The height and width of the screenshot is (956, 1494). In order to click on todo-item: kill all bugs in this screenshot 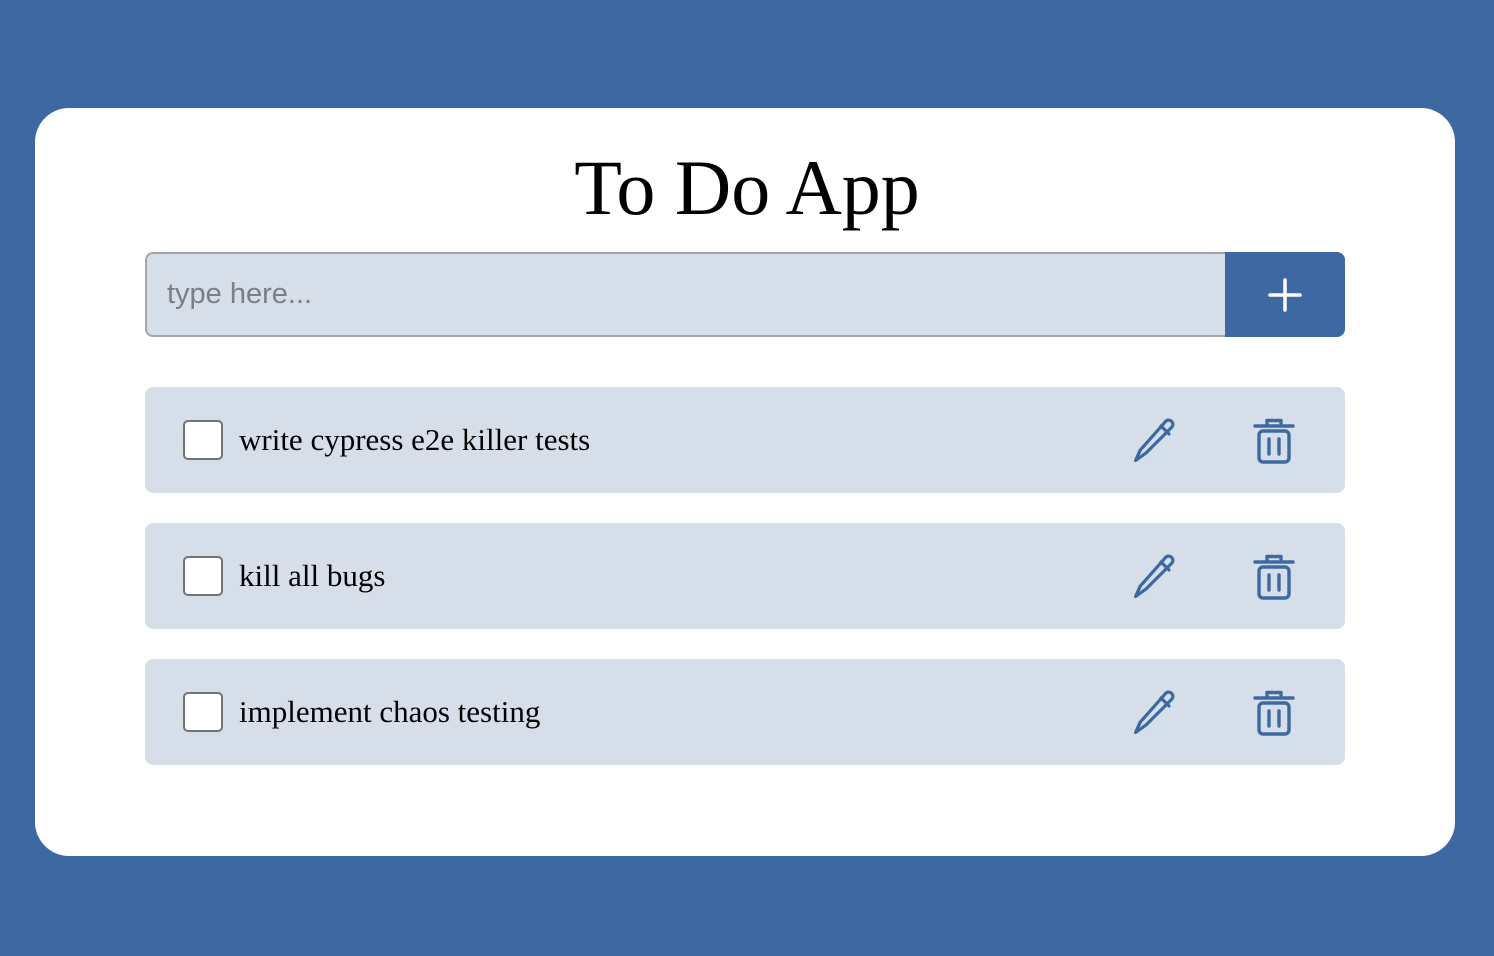, I will do `click(745, 576)`.